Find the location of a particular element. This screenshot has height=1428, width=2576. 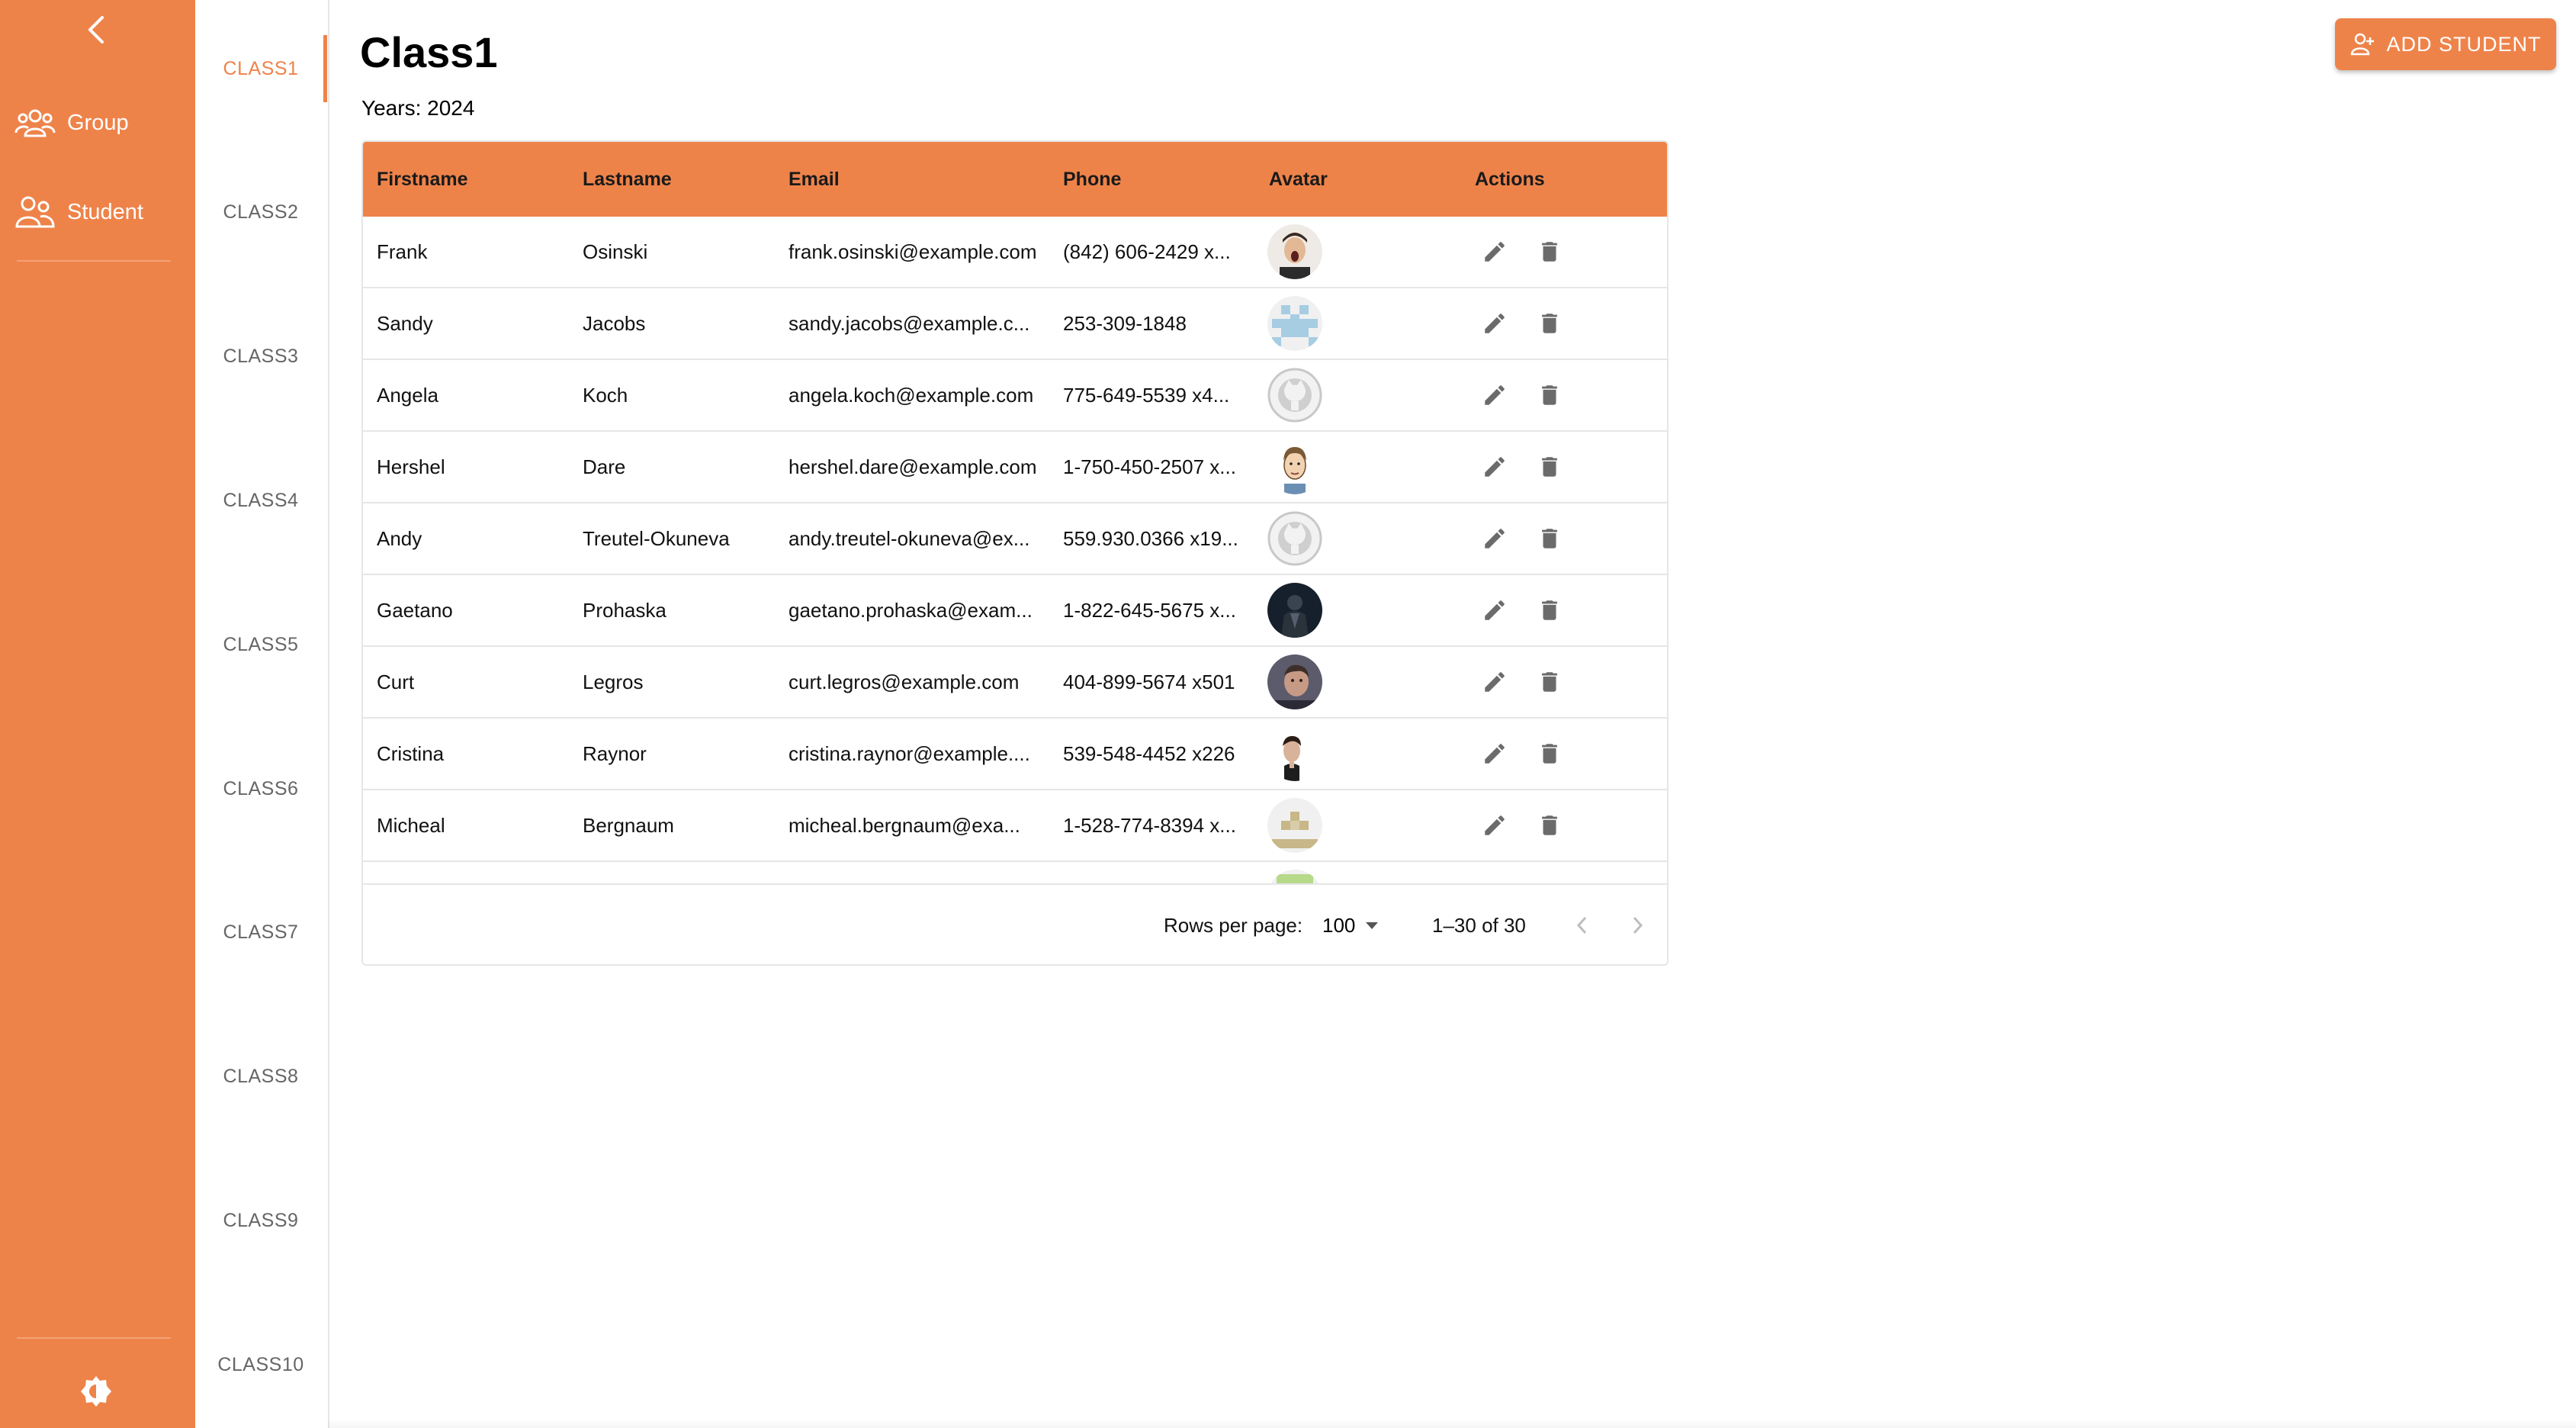

rows-per-page-select: 100 is located at coordinates (1359, 925).